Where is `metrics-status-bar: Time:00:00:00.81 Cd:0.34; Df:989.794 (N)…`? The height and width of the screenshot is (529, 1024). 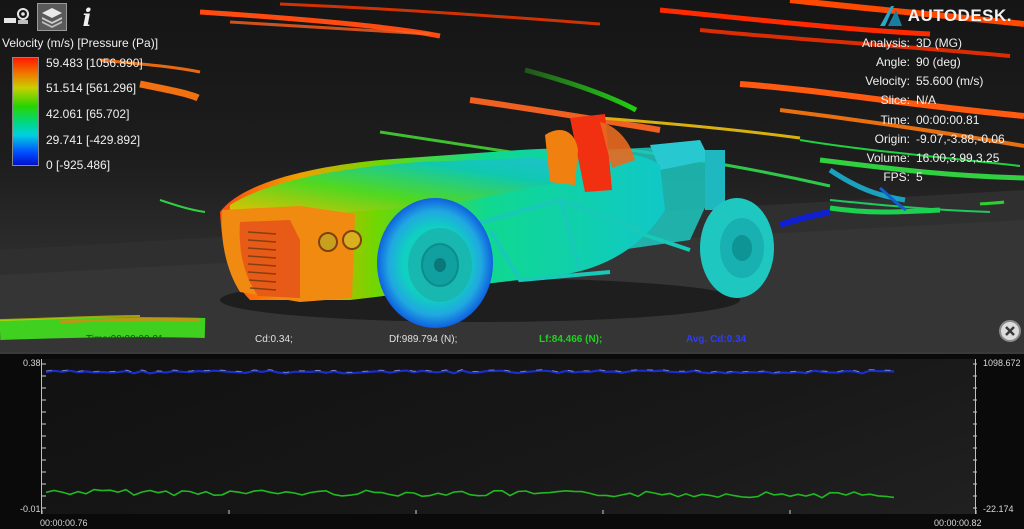 metrics-status-bar: Time:00:00:00.81 Cd:0.34; Df:989.794 (N)… is located at coordinates (512, 337).